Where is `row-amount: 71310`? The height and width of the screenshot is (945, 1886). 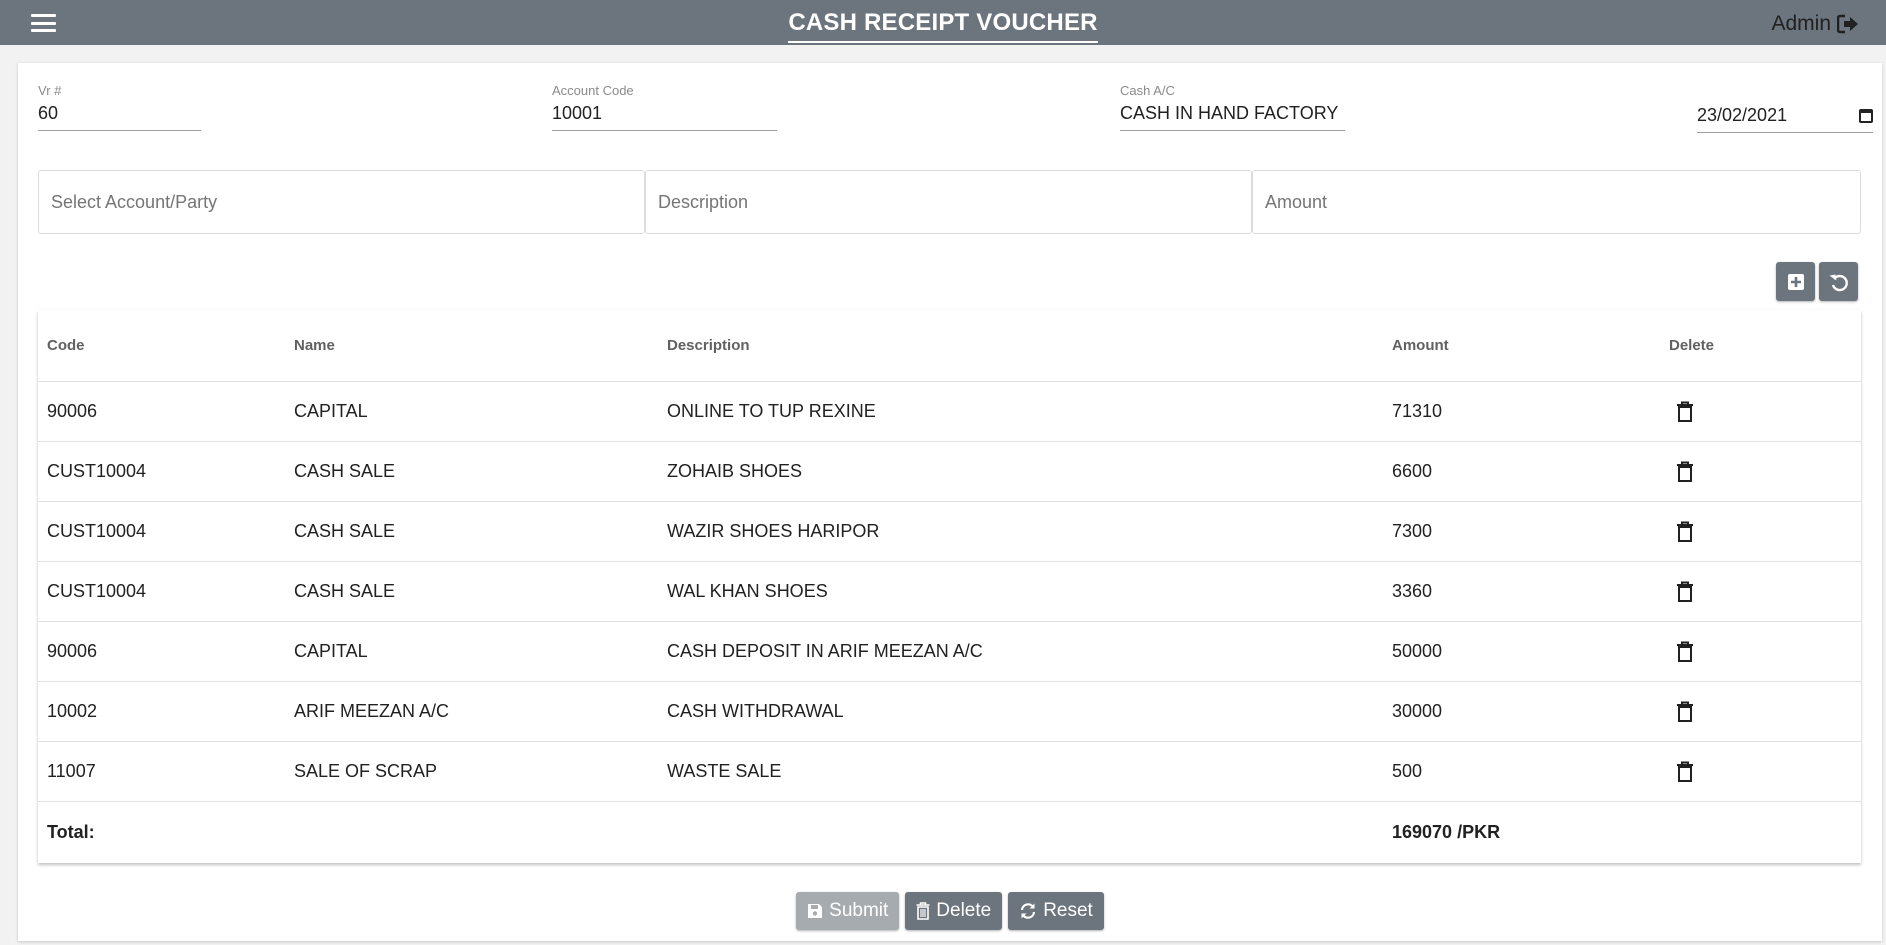
row-amount: 71310 is located at coordinates (1417, 411).